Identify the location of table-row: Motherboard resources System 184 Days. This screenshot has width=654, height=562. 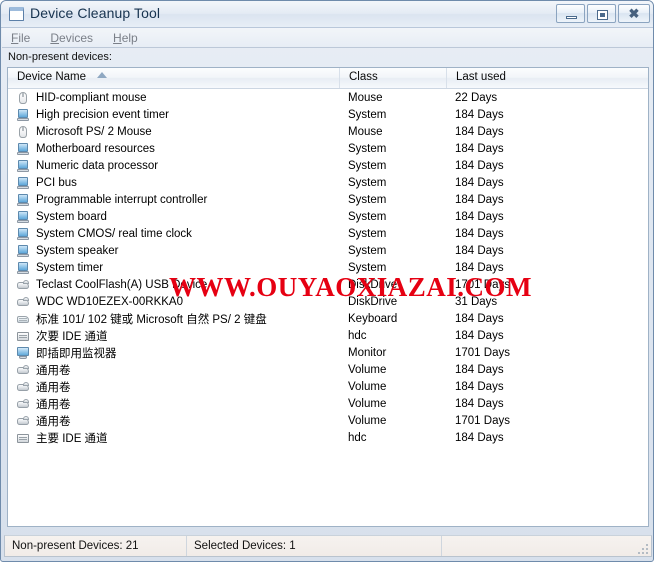
(328, 148).